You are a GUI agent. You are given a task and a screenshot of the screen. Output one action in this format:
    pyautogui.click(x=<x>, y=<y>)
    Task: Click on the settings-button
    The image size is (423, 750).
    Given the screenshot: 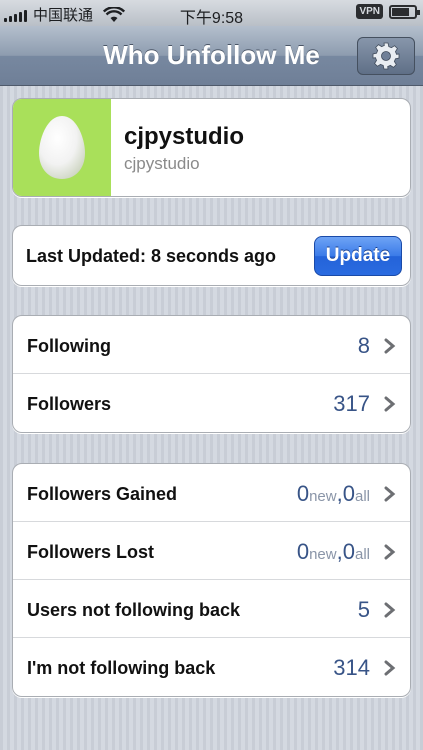 What is the action you would take?
    pyautogui.click(x=386, y=56)
    